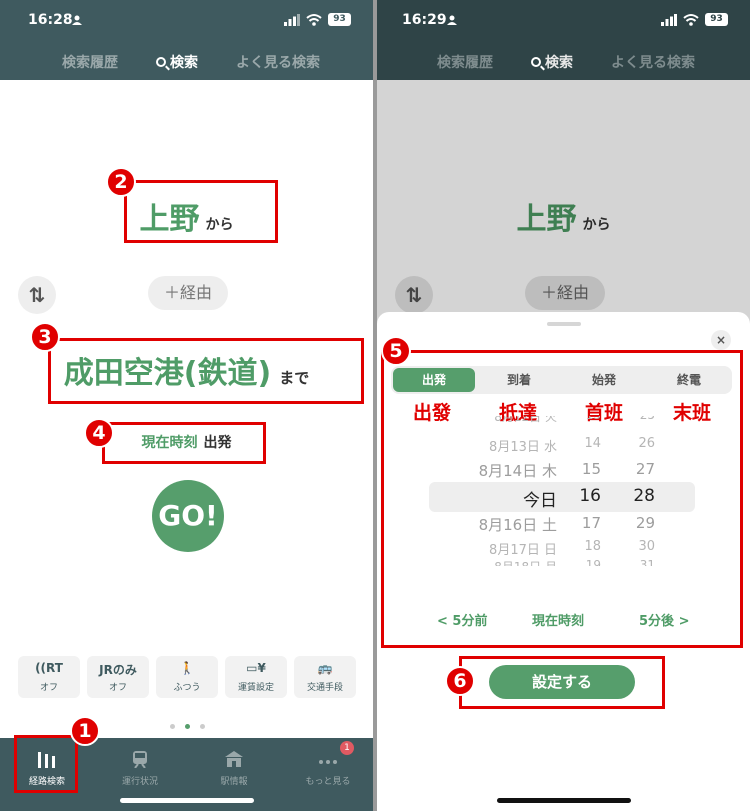 This screenshot has height=811, width=750. Describe the element at coordinates (325, 668) in the screenshot. I see `bus-icon: 🚌` at that location.